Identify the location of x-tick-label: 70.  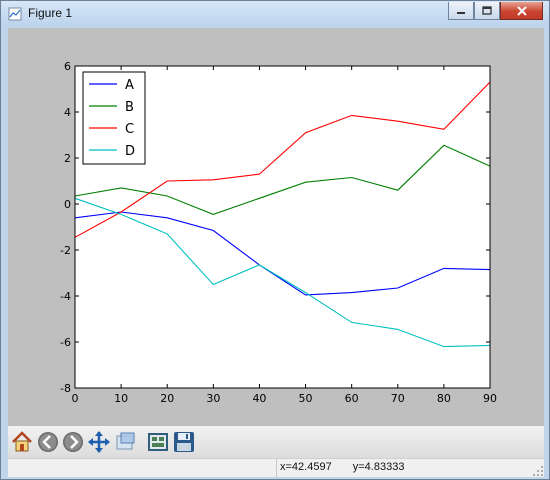
(398, 398).